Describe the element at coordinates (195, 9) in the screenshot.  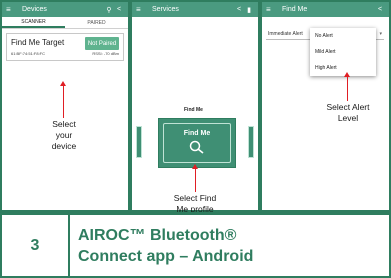
I see `services-app-bar: ≡ Services < ▮` at that location.